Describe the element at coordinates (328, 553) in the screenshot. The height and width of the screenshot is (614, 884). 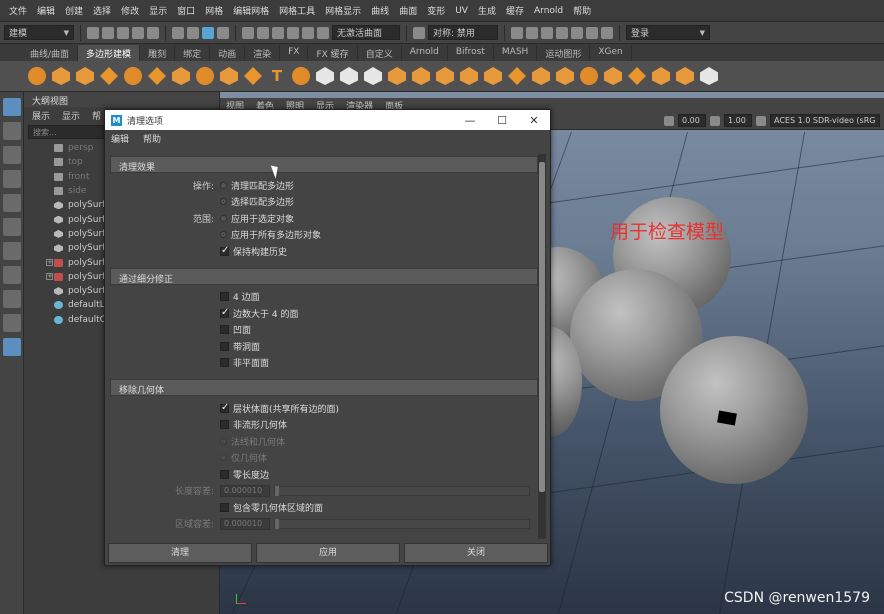
I see `apply-button: 应用` at that location.